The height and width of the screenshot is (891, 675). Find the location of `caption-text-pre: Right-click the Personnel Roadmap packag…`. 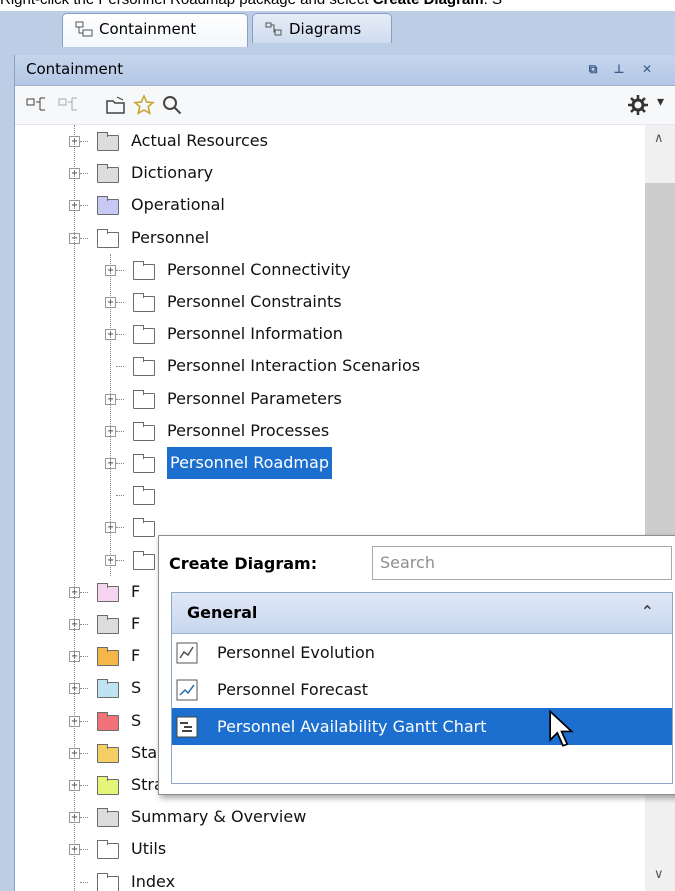

caption-text-pre: Right-click the Personnel Roadmap packag… is located at coordinates (186, 4).